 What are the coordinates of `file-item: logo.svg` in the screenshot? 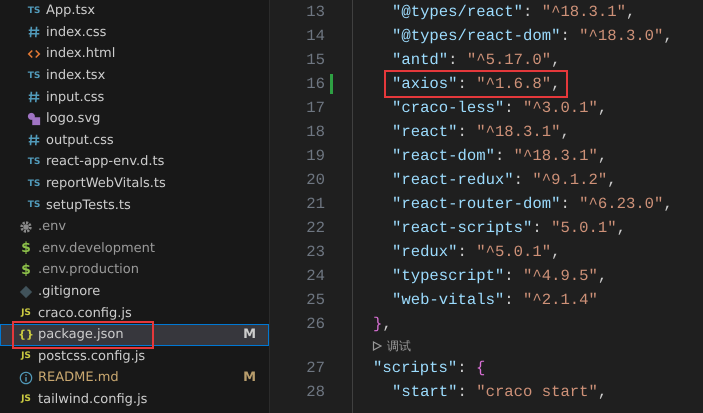 It's located at (134, 119).